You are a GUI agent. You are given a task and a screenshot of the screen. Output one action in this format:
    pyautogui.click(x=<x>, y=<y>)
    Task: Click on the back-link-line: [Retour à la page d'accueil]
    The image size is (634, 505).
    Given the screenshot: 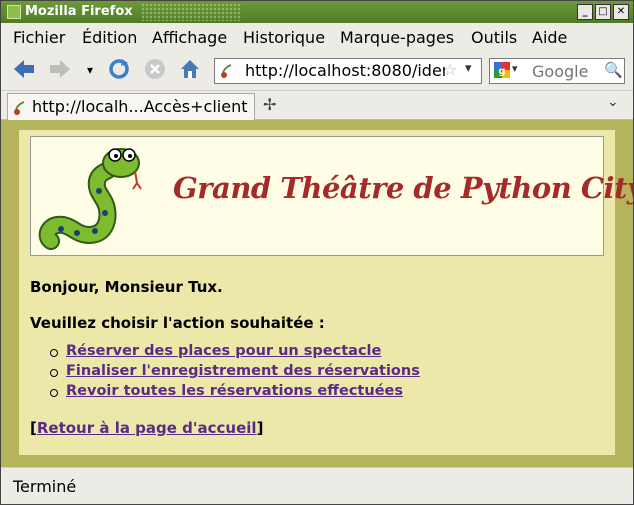 What is the action you would take?
    pyautogui.click(x=146, y=428)
    